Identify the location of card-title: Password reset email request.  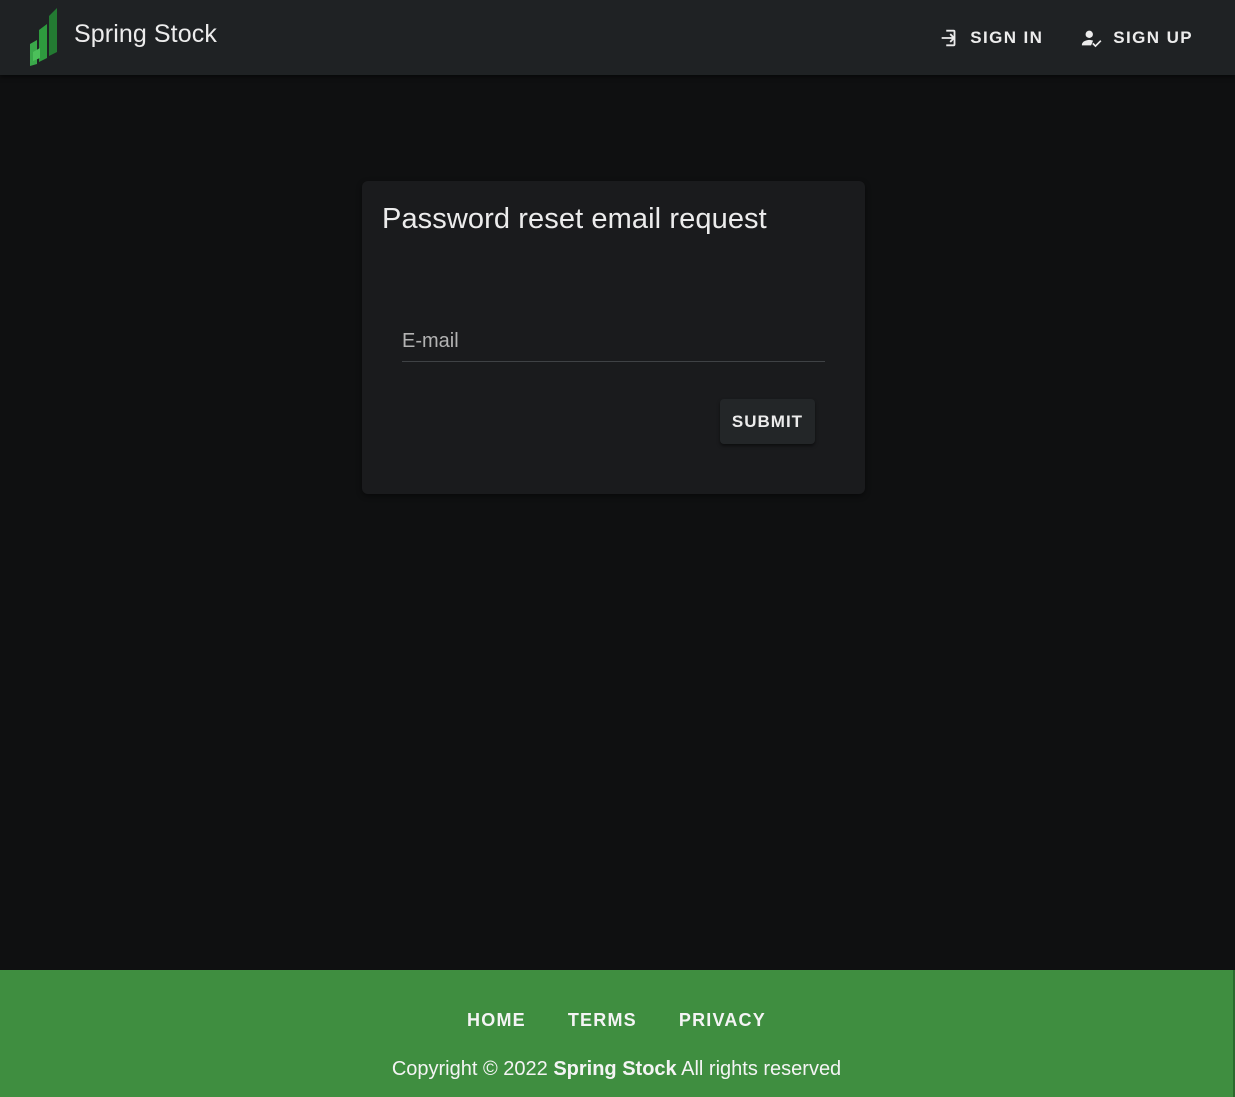
(574, 219).